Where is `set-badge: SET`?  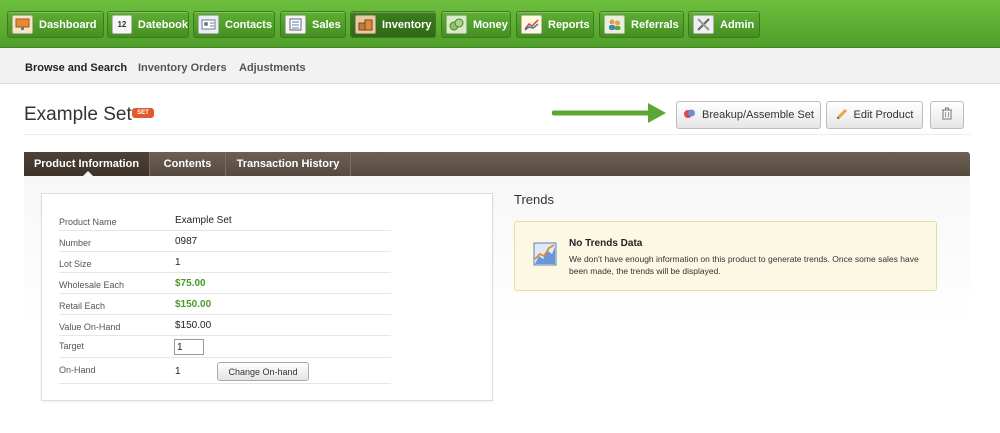 set-badge: SET is located at coordinates (143, 113).